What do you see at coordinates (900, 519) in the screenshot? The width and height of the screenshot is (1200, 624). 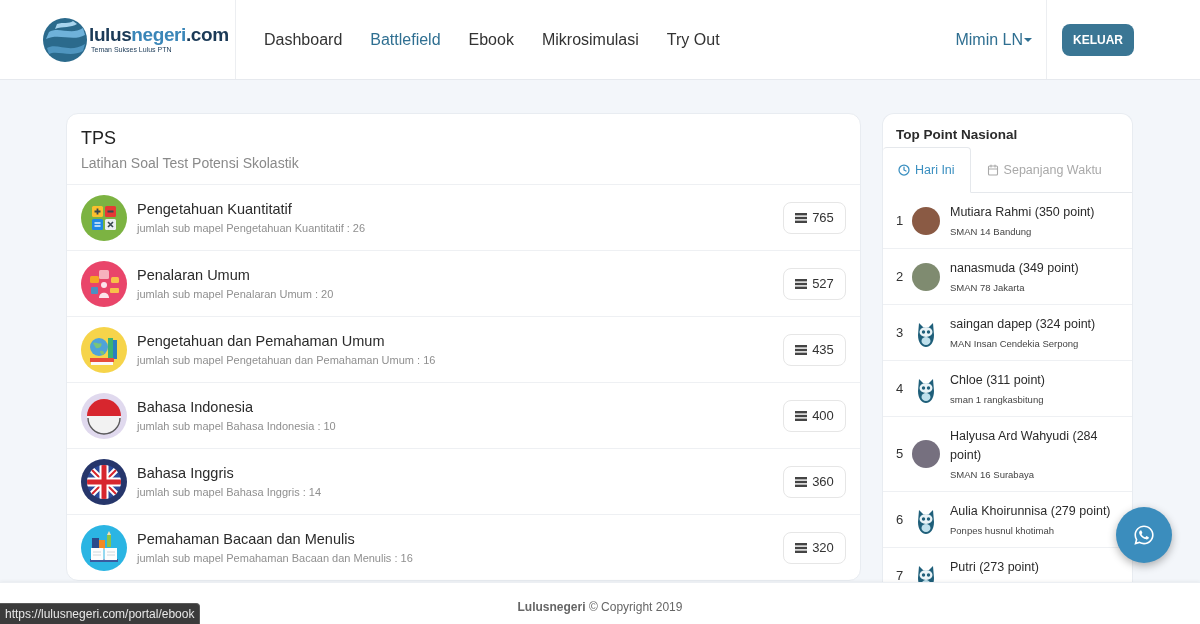 I see `rank-number: 6` at bounding box center [900, 519].